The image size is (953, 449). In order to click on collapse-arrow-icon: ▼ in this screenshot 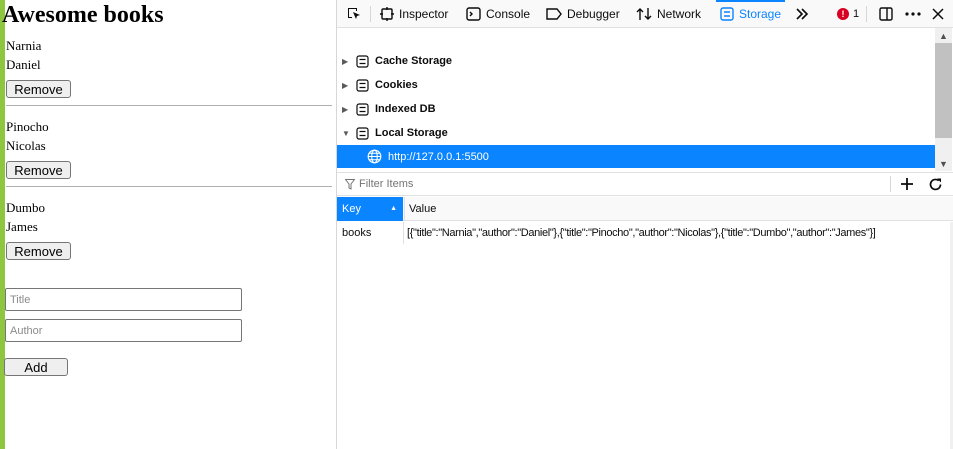, I will do `click(347, 133)`.